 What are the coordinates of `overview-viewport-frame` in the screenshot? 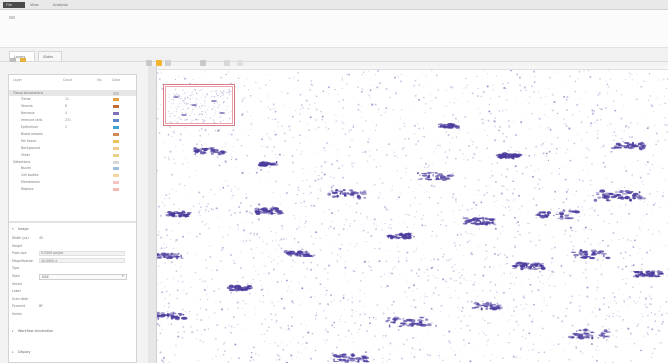 It's located at (199, 105).